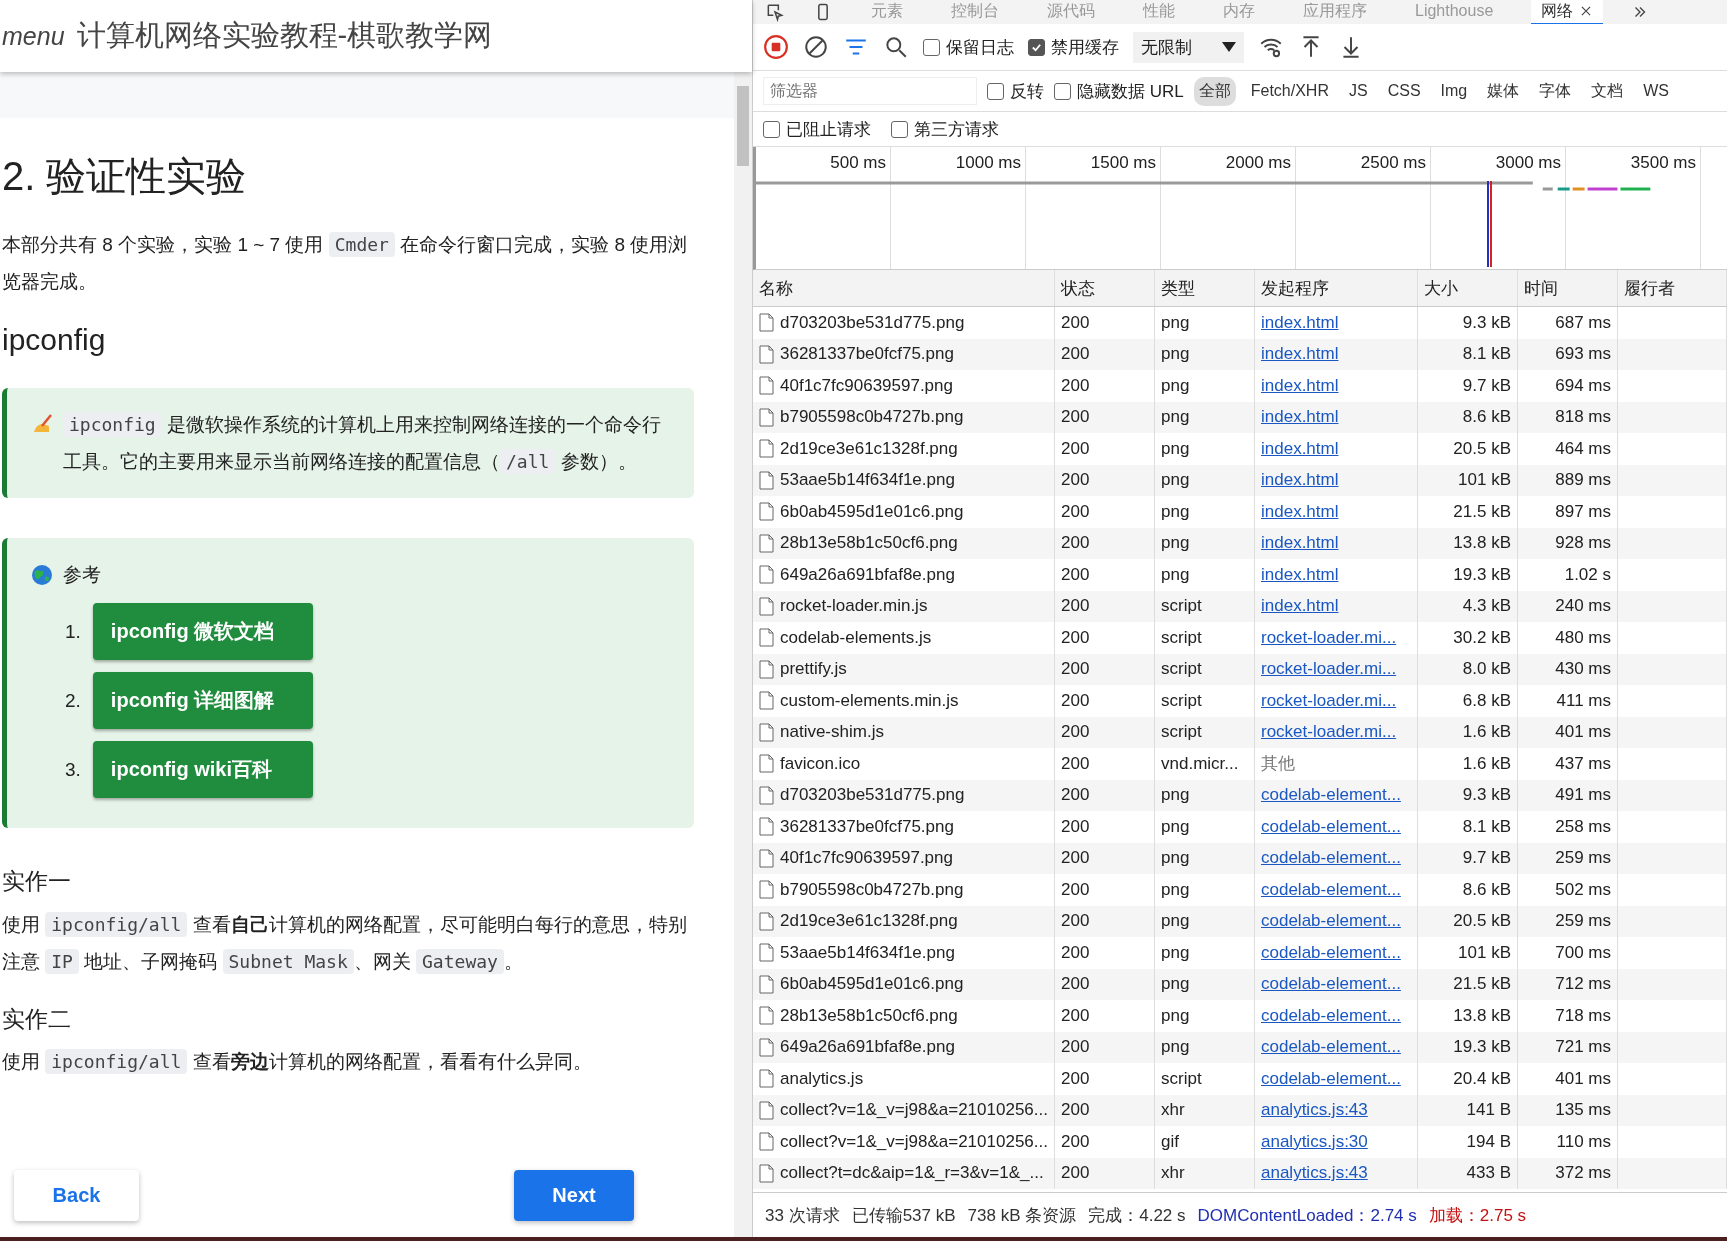 The height and width of the screenshot is (1241, 1727). What do you see at coordinates (1173, 1110) in the screenshot?
I see `type-cell: xhr` at bounding box center [1173, 1110].